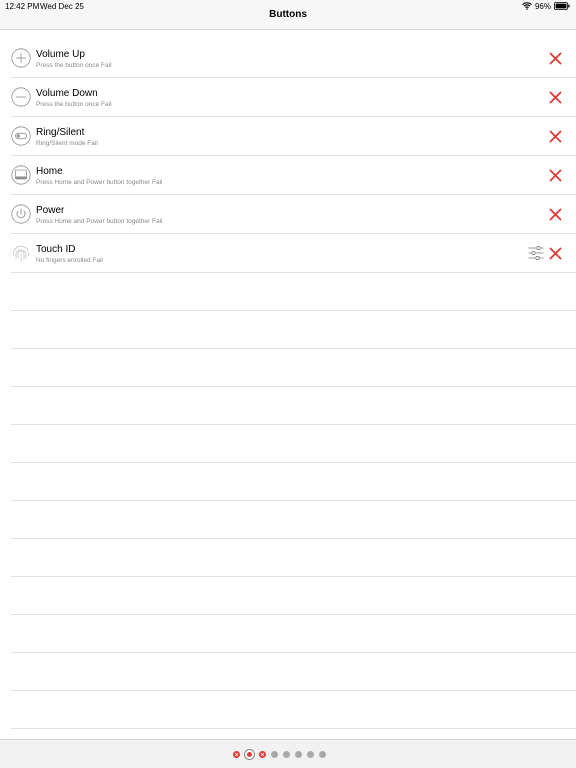 The height and width of the screenshot is (768, 576). I want to click on test-row-touch-id: Touch ID No fingers enrolled Fail, so click(293, 253).